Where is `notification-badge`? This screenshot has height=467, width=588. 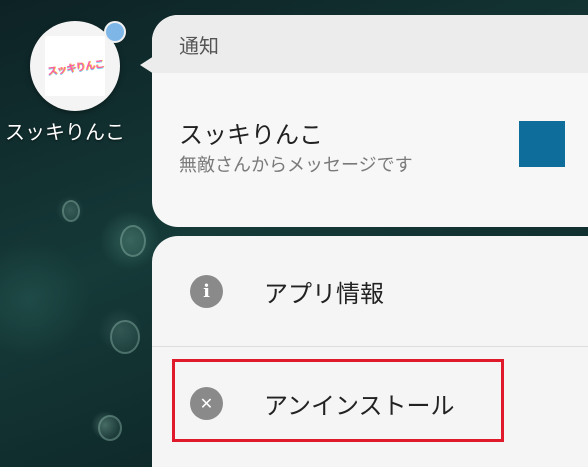 notification-badge is located at coordinates (115, 32).